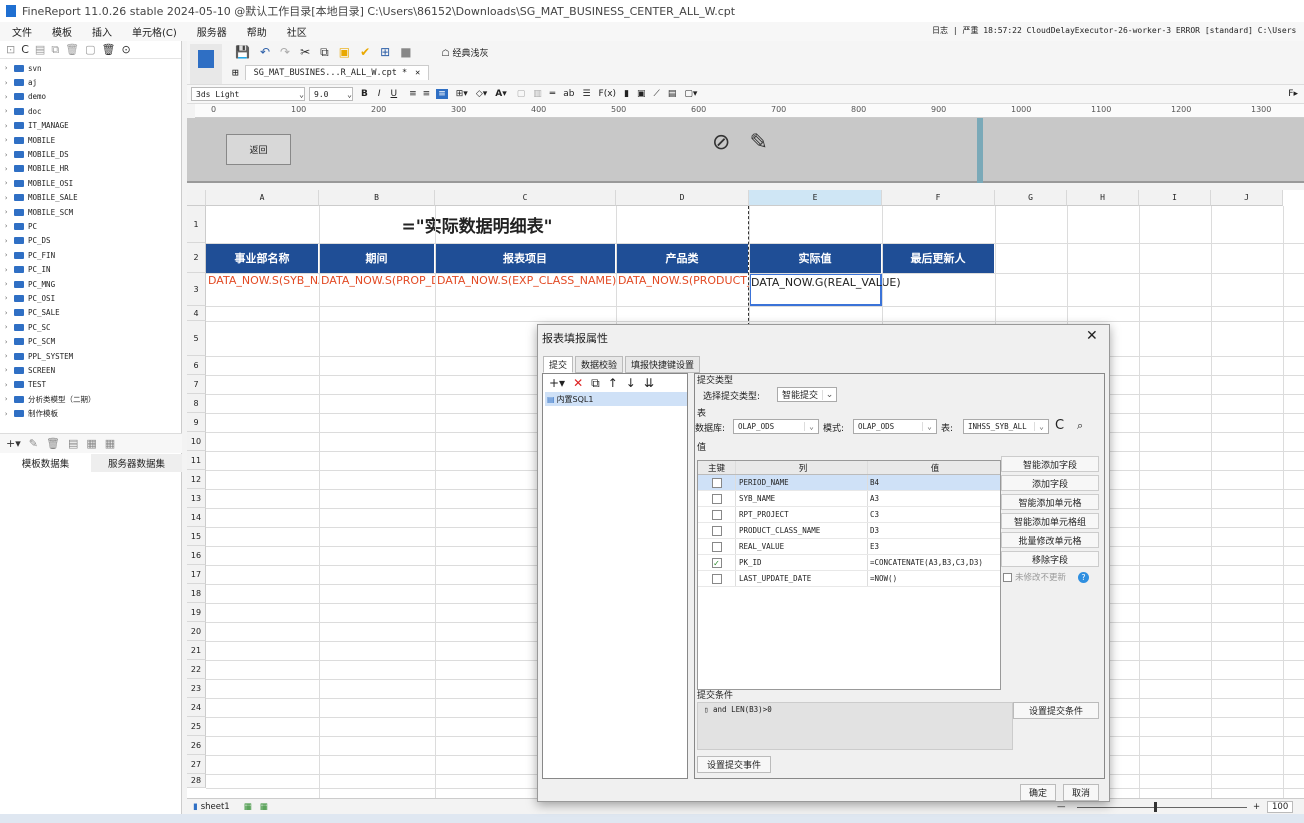 This screenshot has width=1304, height=823. I want to click on tree-item: › MOBILE_SCM, so click(90, 212).